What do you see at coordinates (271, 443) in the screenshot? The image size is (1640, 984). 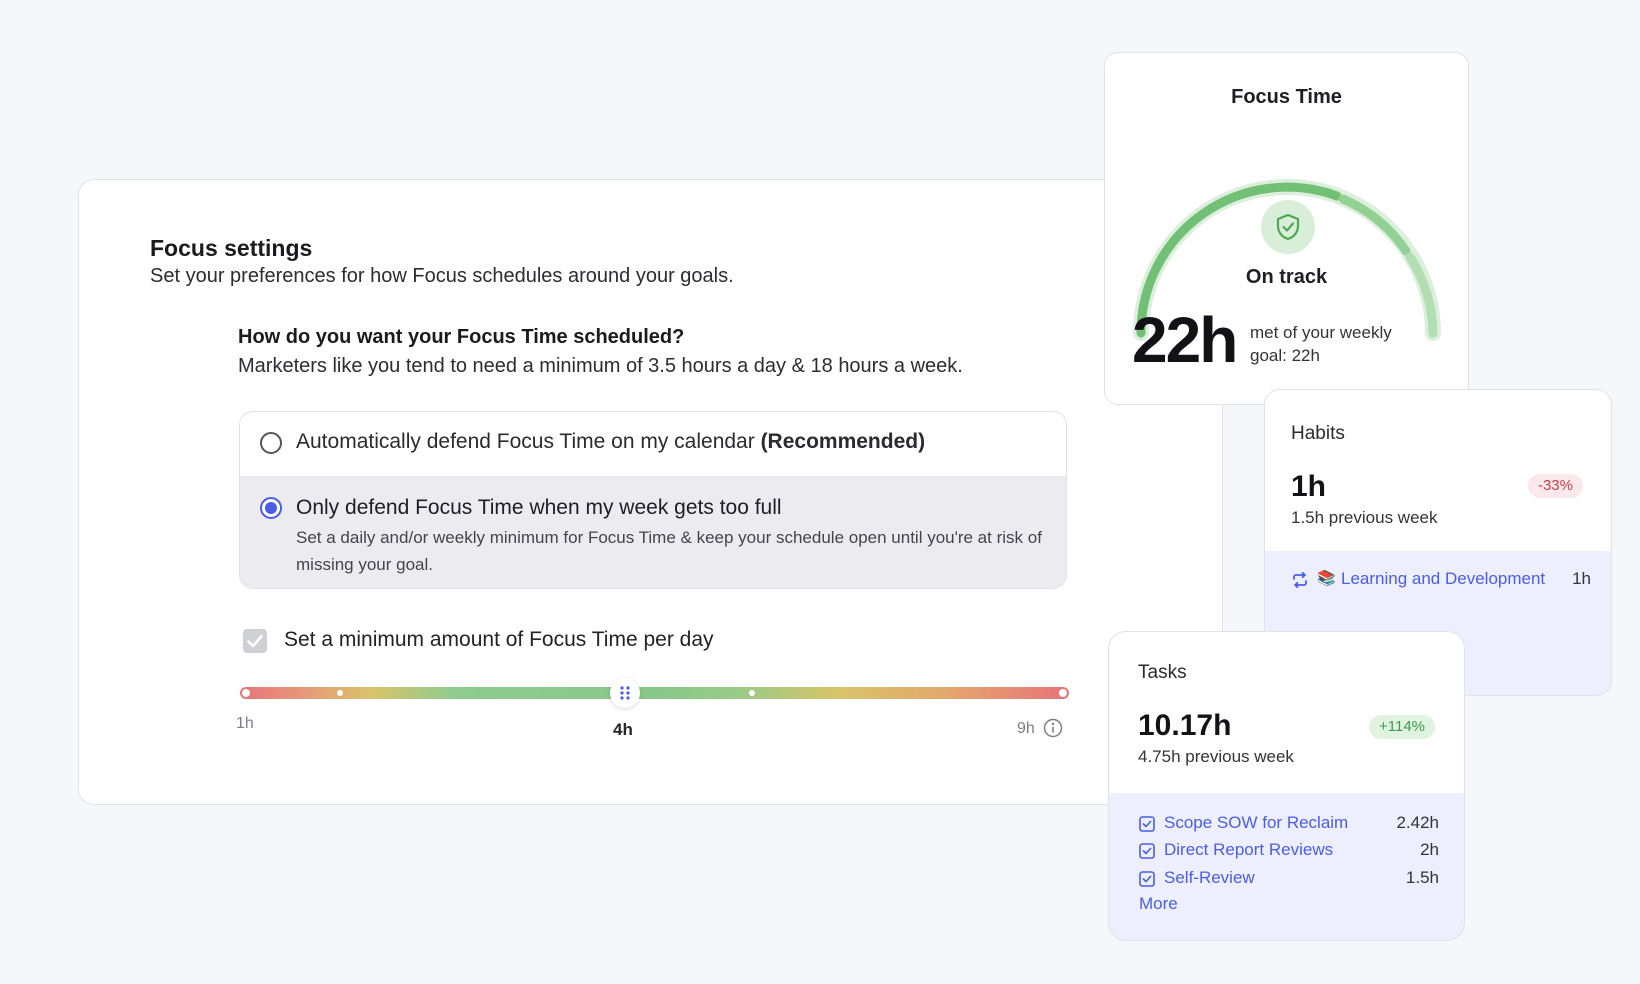 I see `radio-auto-defend` at bounding box center [271, 443].